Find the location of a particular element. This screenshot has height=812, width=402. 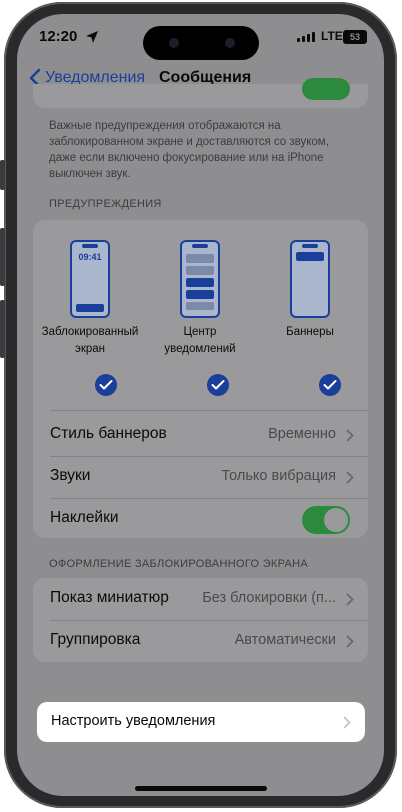

notification-center-checkmark-icon is located at coordinates (218, 385).